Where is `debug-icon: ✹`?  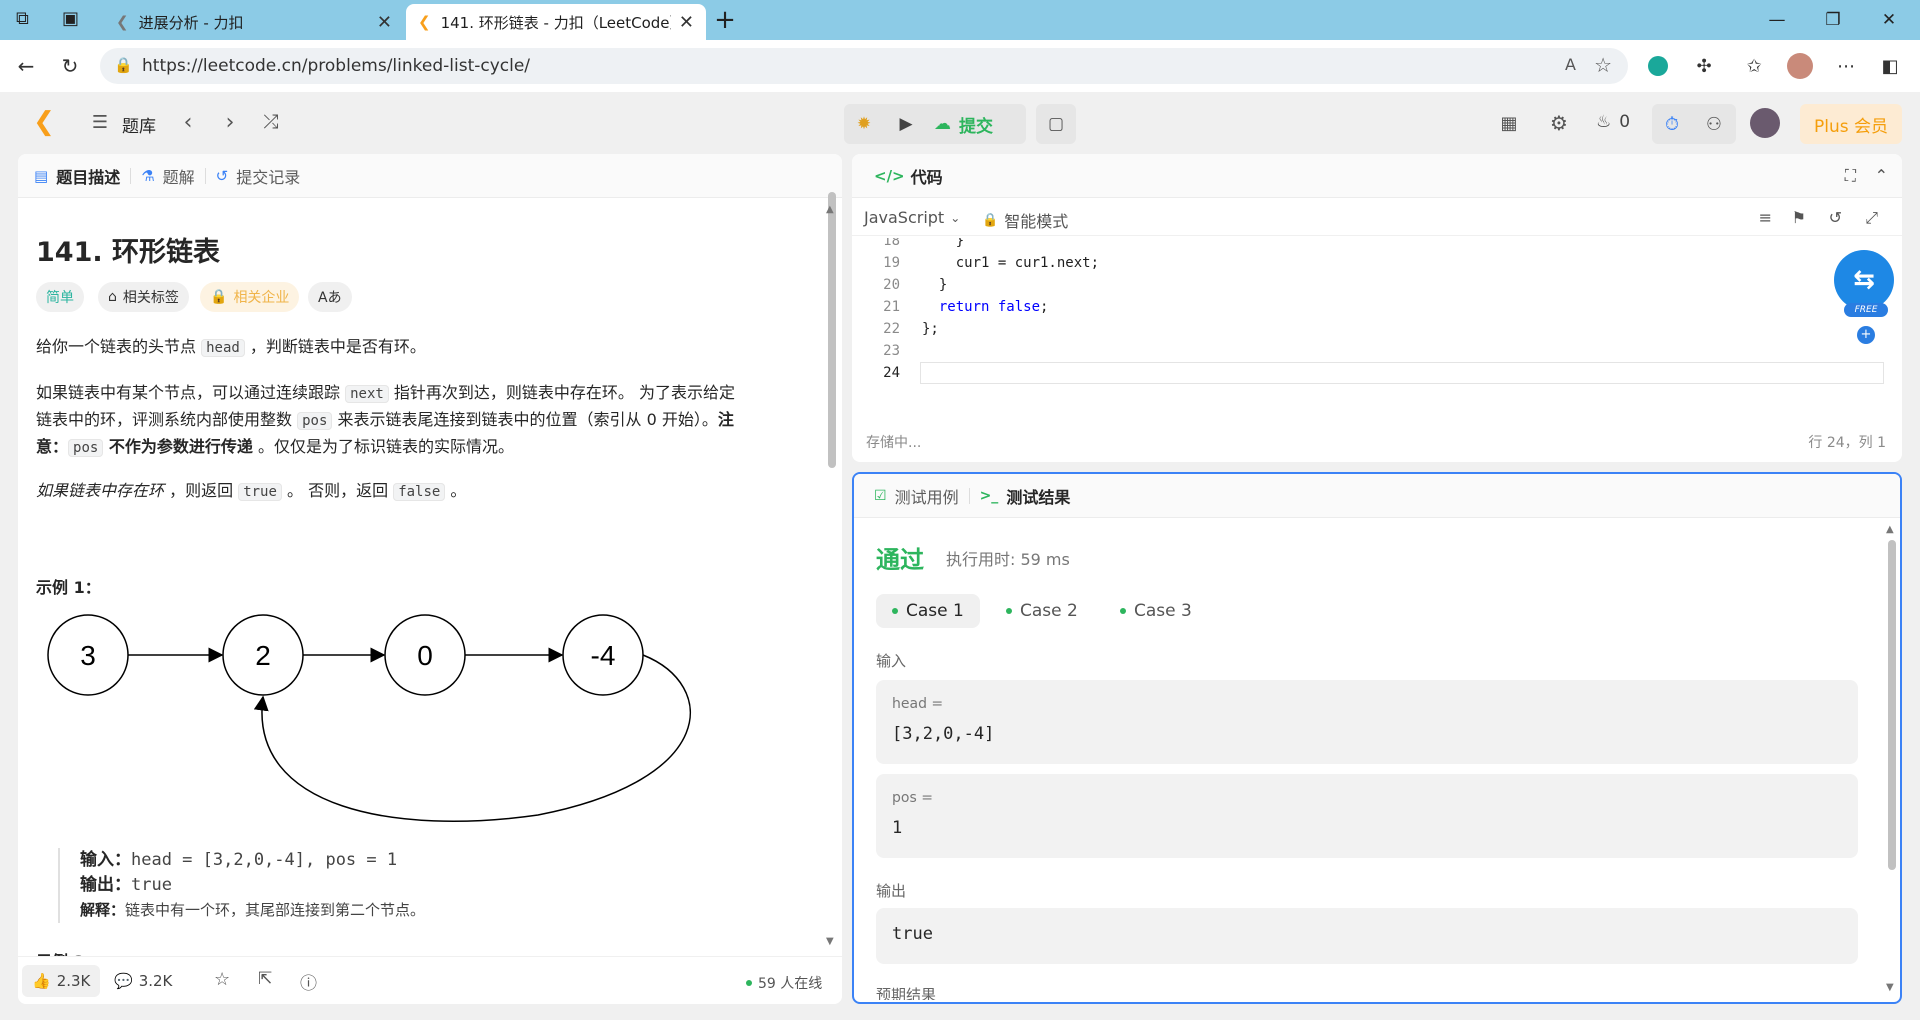 debug-icon: ✹ is located at coordinates (864, 124).